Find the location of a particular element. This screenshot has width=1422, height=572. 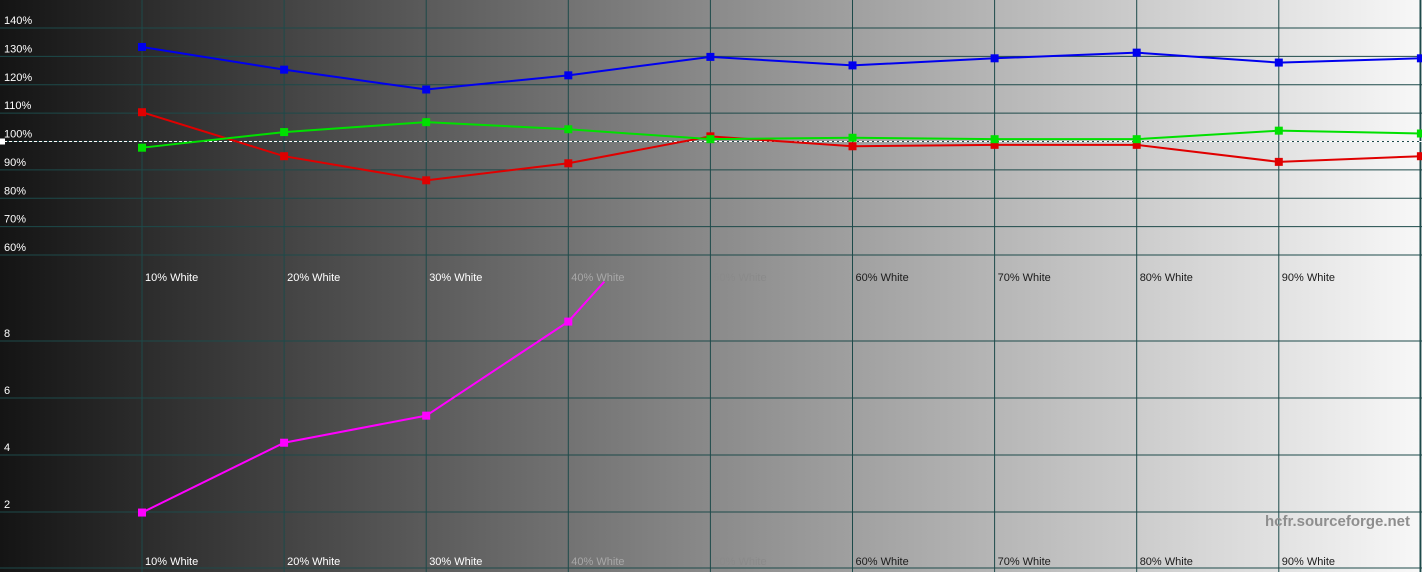

y-tick-label: 6 is located at coordinates (7, 391).